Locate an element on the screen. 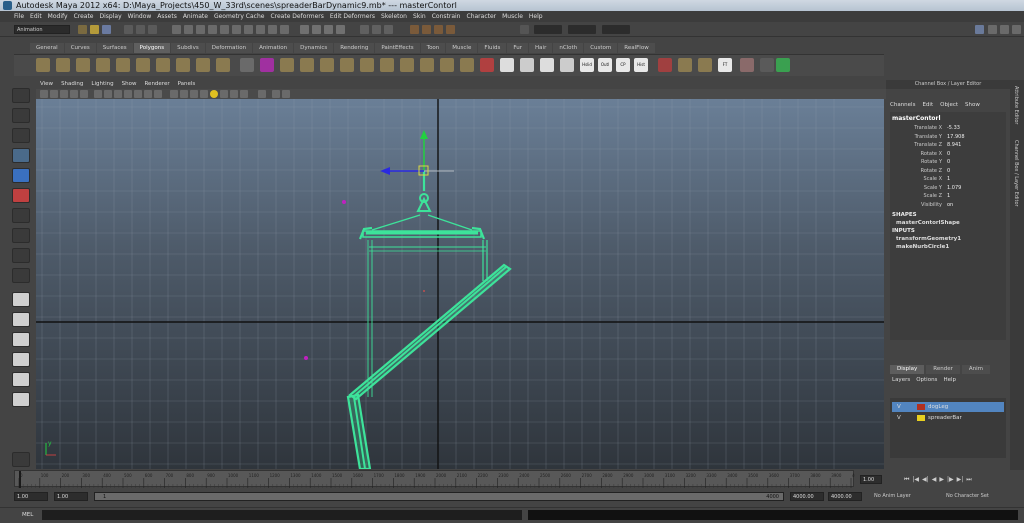  renderer-icon is located at coordinates (286, 94).